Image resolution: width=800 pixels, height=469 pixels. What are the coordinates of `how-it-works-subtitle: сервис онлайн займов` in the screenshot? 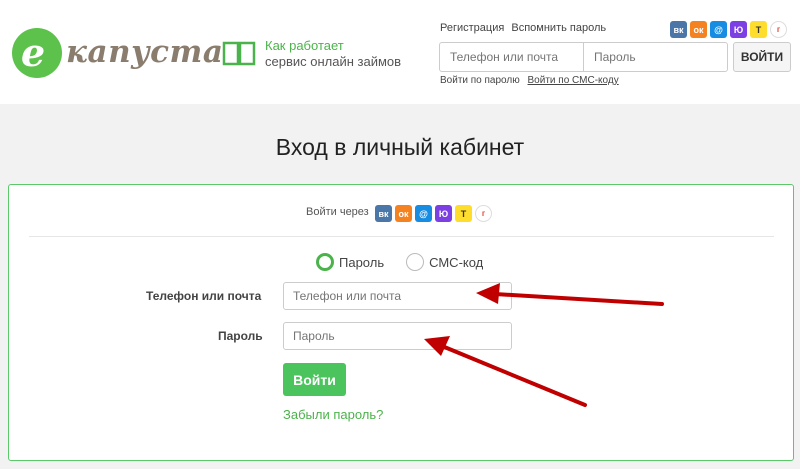 It's located at (333, 61).